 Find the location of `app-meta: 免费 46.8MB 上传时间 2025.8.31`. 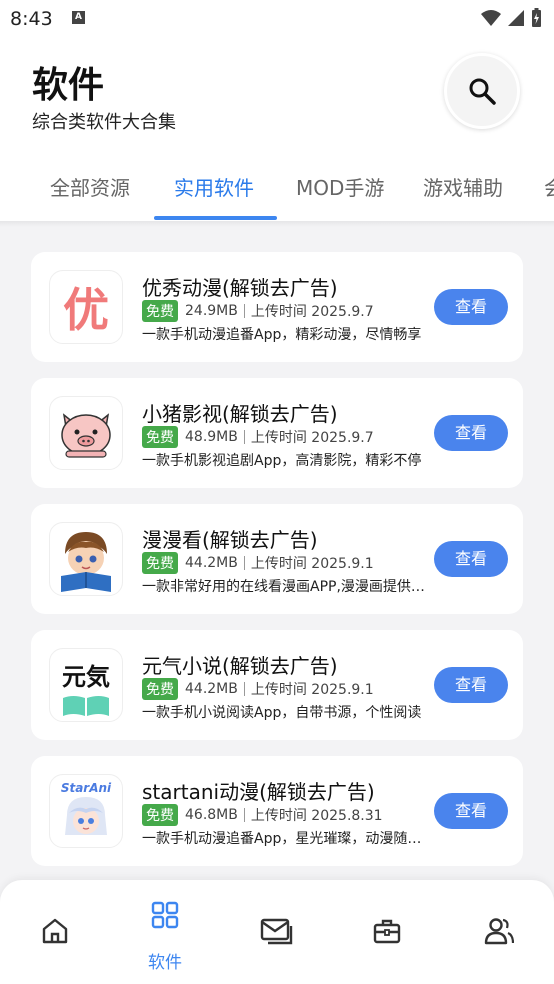

app-meta: 免费 46.8MB 上传时间 2025.8.31 is located at coordinates (262, 815).